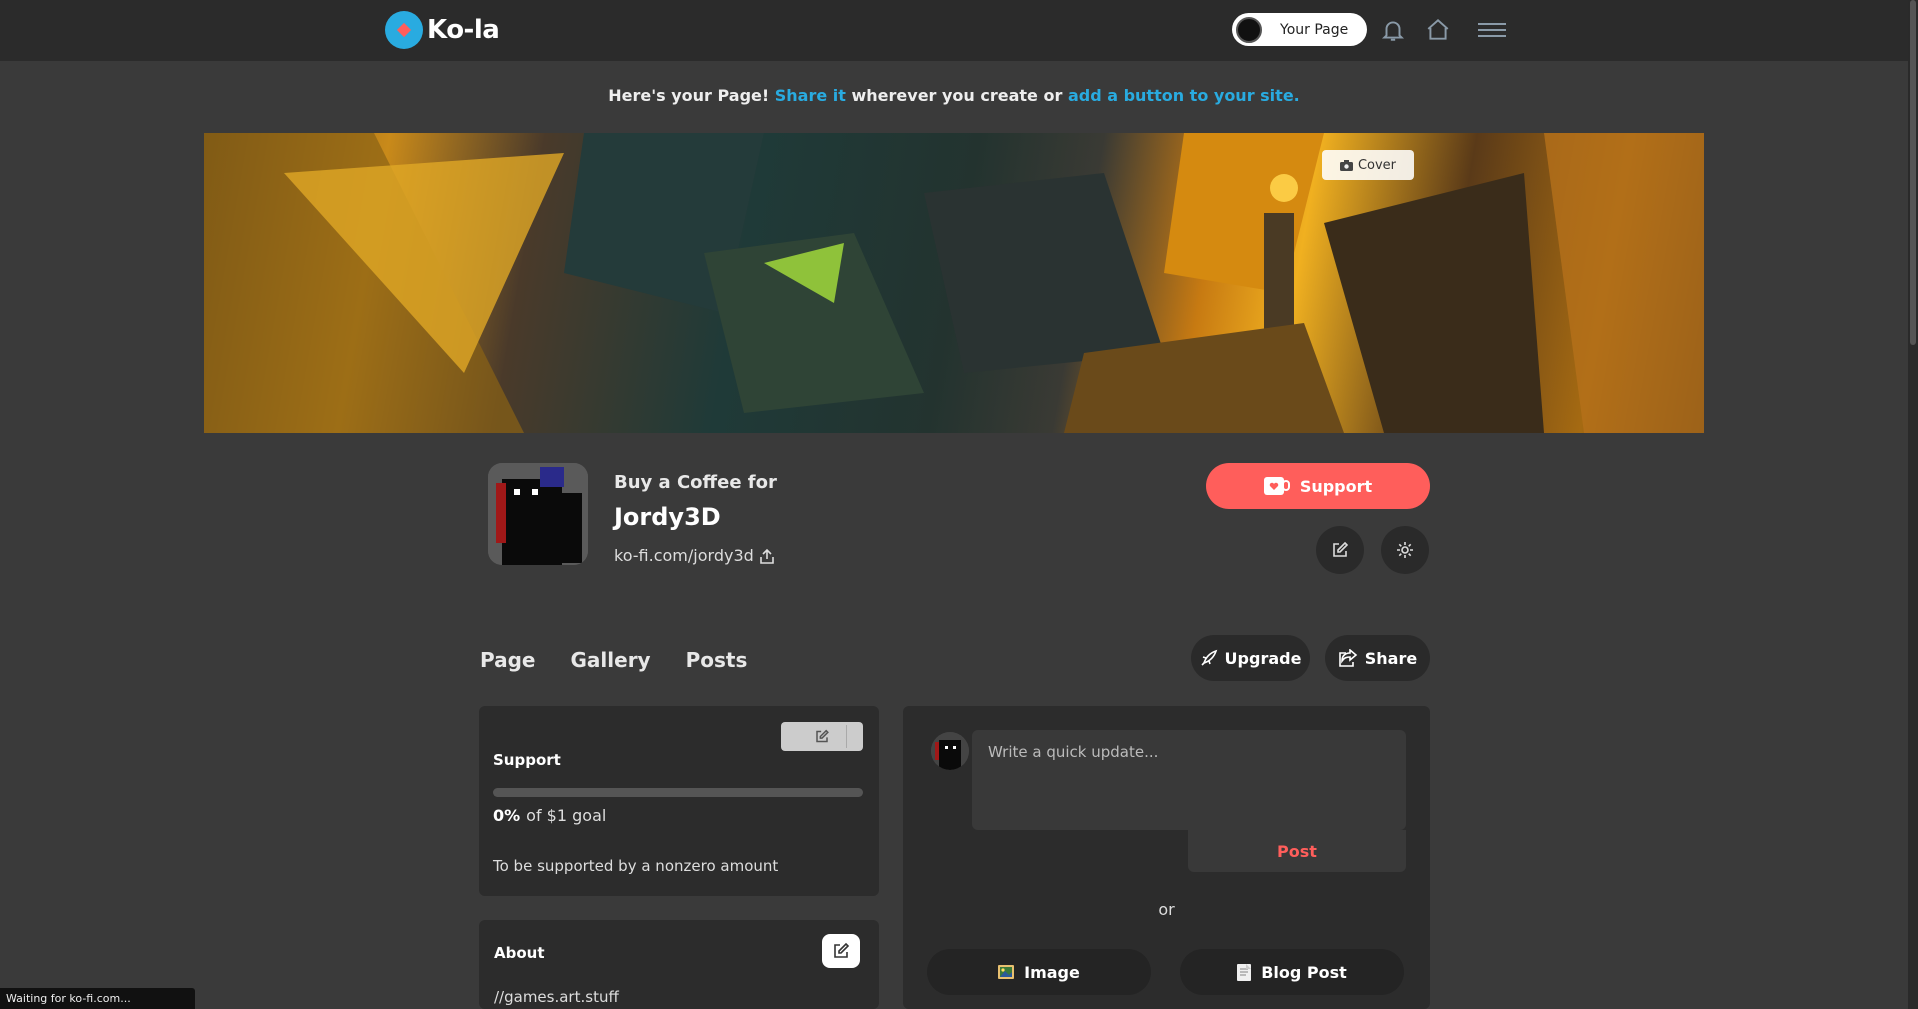 The width and height of the screenshot is (1918, 1009). What do you see at coordinates (1336, 486) in the screenshot?
I see `support-button-label: Support` at bounding box center [1336, 486].